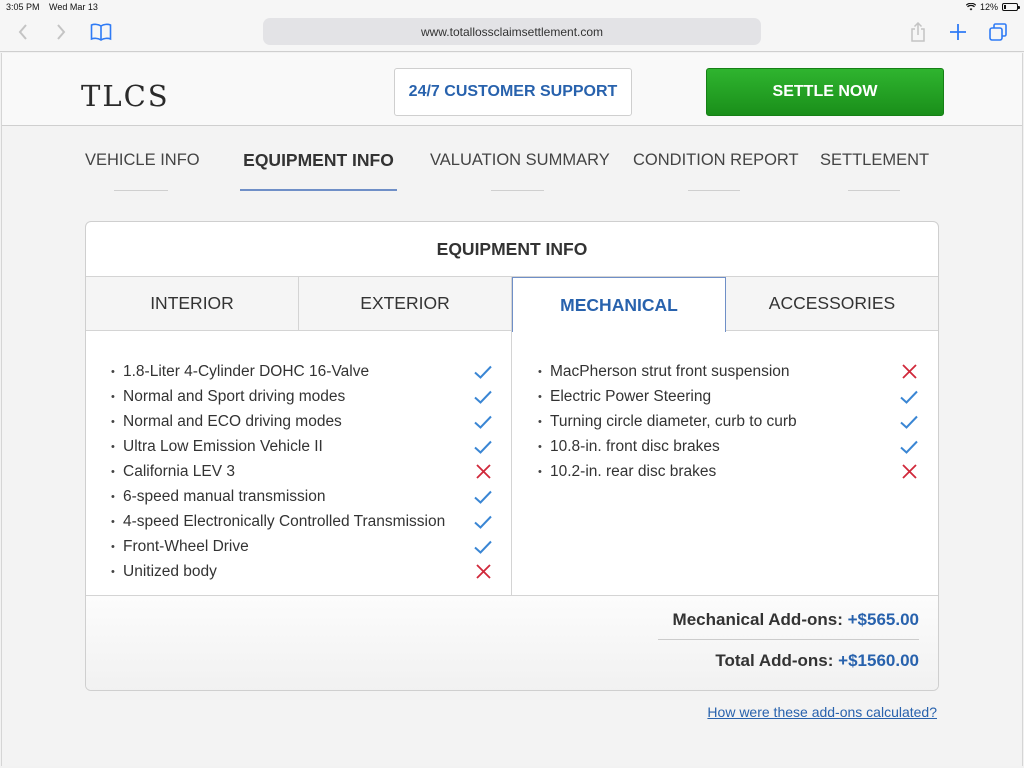 The image size is (1024, 768). What do you see at coordinates (874, 160) in the screenshot?
I see `step-settlement: SETTLEMENT` at bounding box center [874, 160].